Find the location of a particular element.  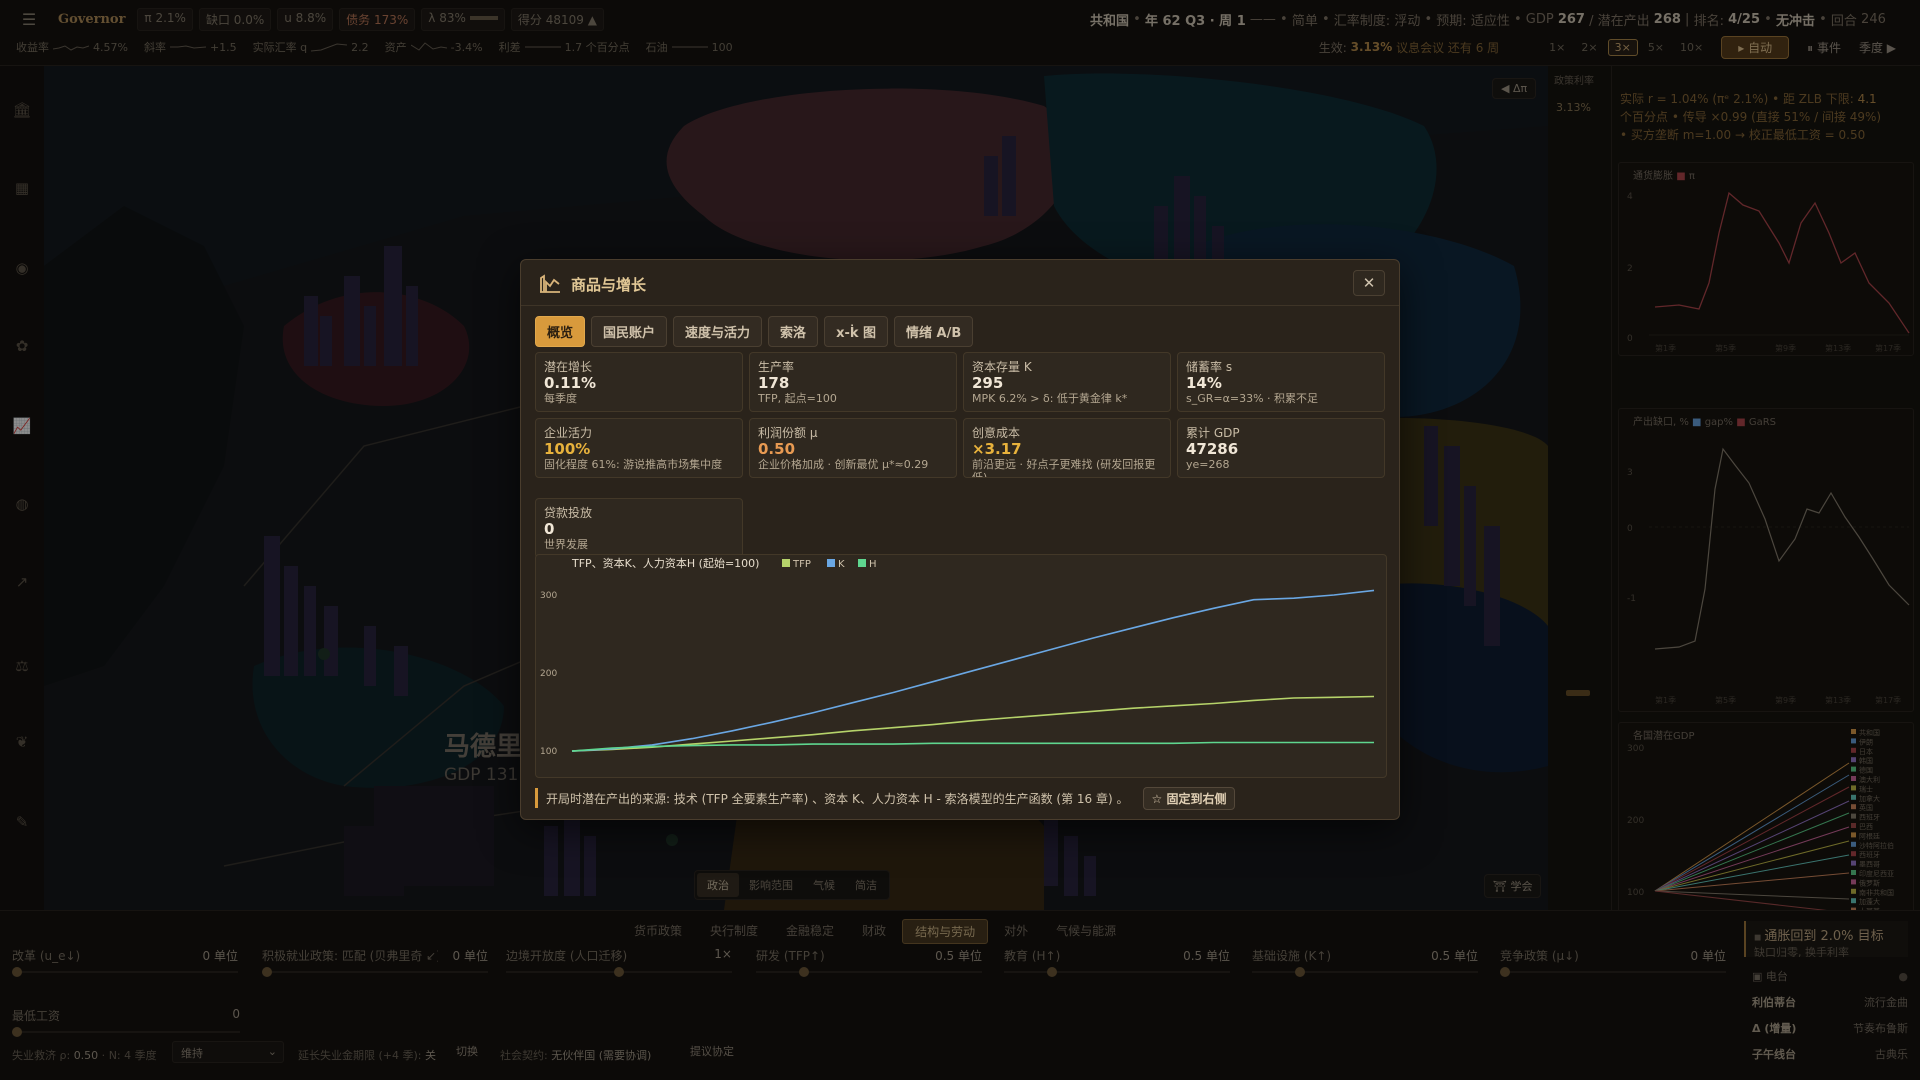

metric-card: 累计 GDP 47286 ye=268 is located at coordinates (1281, 448).